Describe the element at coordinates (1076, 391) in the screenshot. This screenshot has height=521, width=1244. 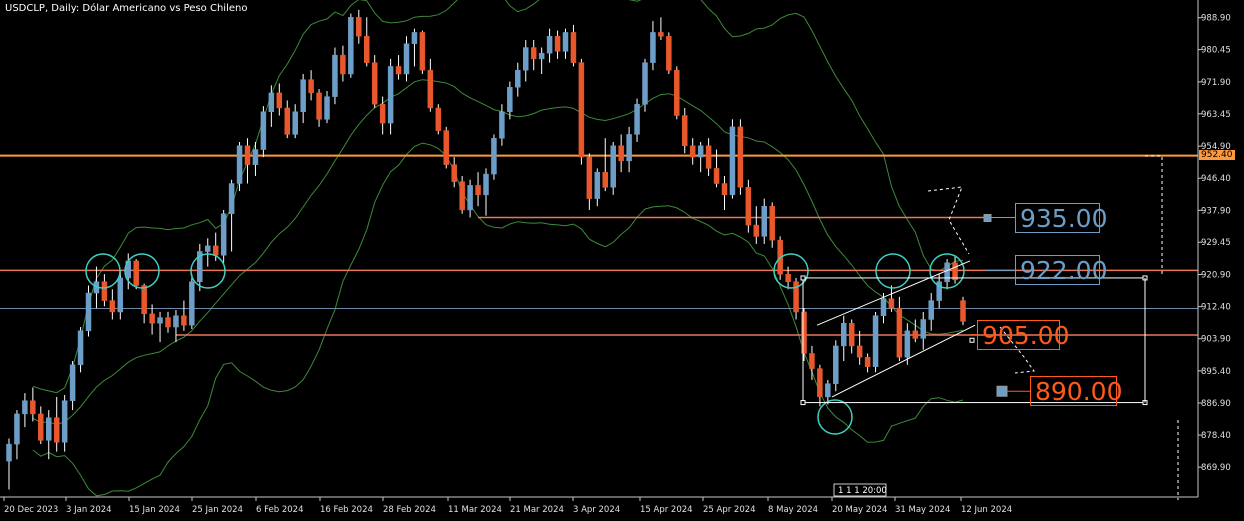
I see `level-label-890: 890.00` at that location.